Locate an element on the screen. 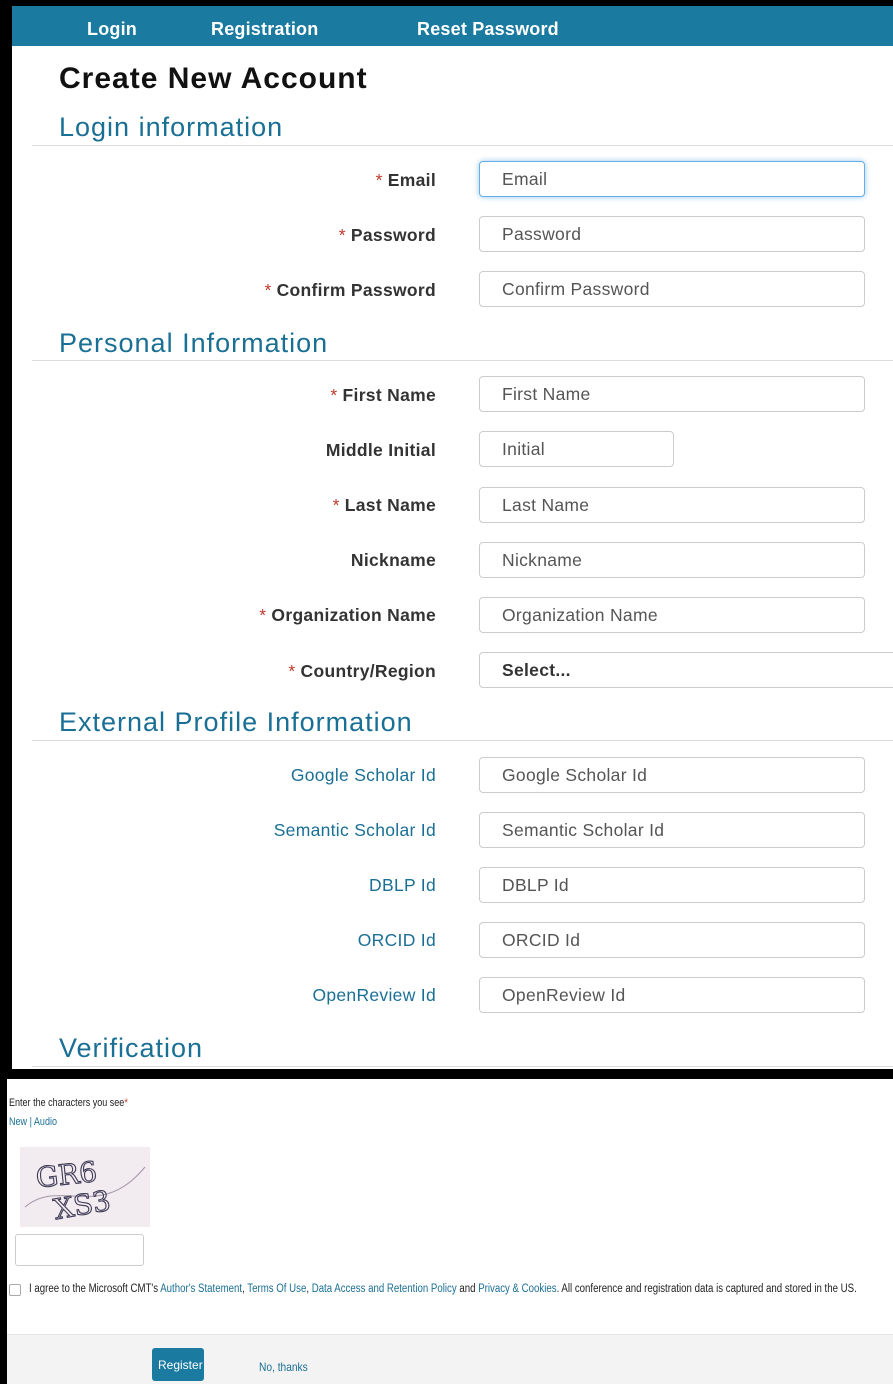 This screenshot has width=893, height=1384. last-name-field is located at coordinates (672, 505).